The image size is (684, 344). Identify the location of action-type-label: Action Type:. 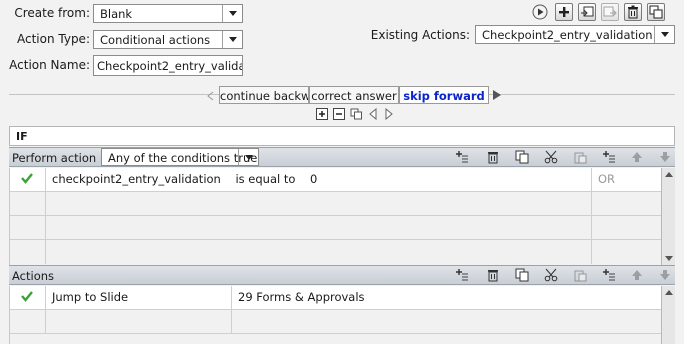
(53, 39).